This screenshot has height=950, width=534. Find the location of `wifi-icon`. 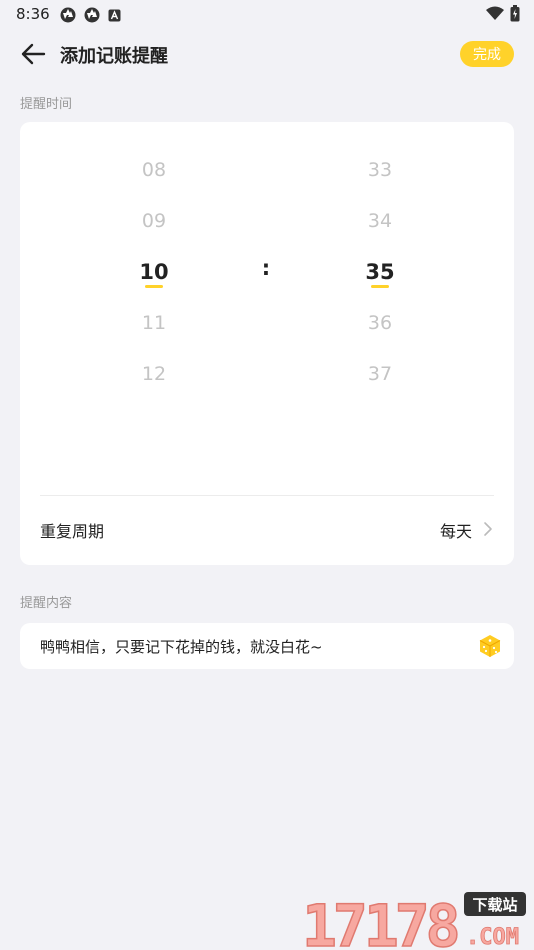

wifi-icon is located at coordinates (495, 13).